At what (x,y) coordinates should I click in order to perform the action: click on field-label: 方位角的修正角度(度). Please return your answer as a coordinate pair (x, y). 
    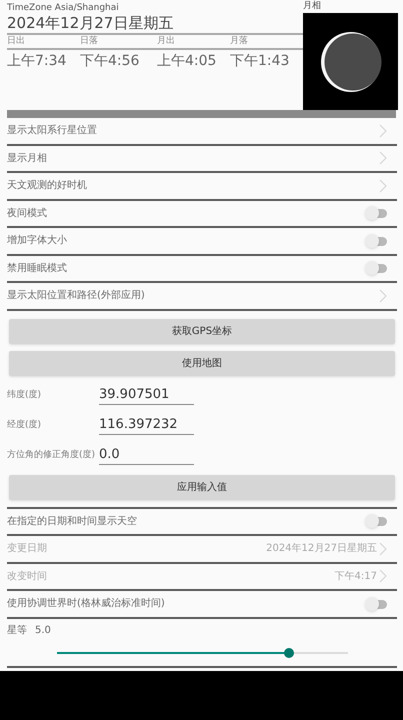
    Looking at the image, I should click on (51, 455).